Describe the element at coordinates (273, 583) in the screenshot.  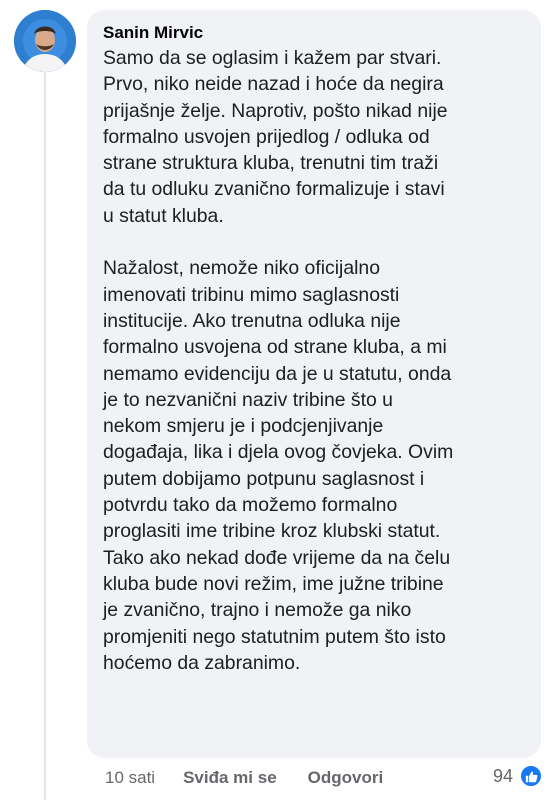
I see `comment-line: kluba bude novi režim, ime južne tribine` at that location.